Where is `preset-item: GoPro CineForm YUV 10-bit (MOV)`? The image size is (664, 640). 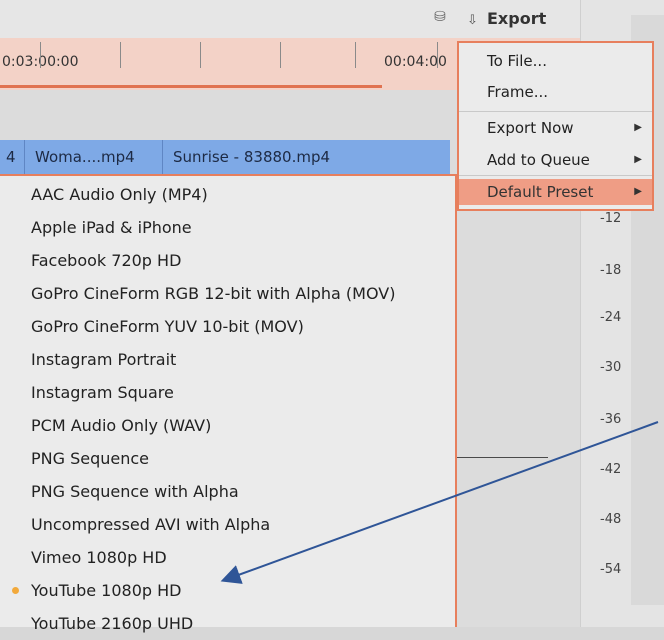
preset-item: GoPro CineForm YUV 10-bit (MOV) is located at coordinates (227, 326).